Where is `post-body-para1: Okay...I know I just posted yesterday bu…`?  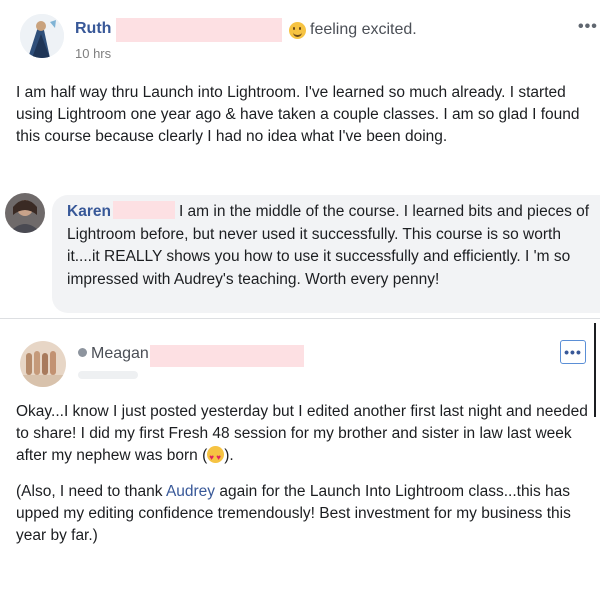
post-body-para1: Okay...I know I just posted yesterday bu… is located at coordinates (302, 435).